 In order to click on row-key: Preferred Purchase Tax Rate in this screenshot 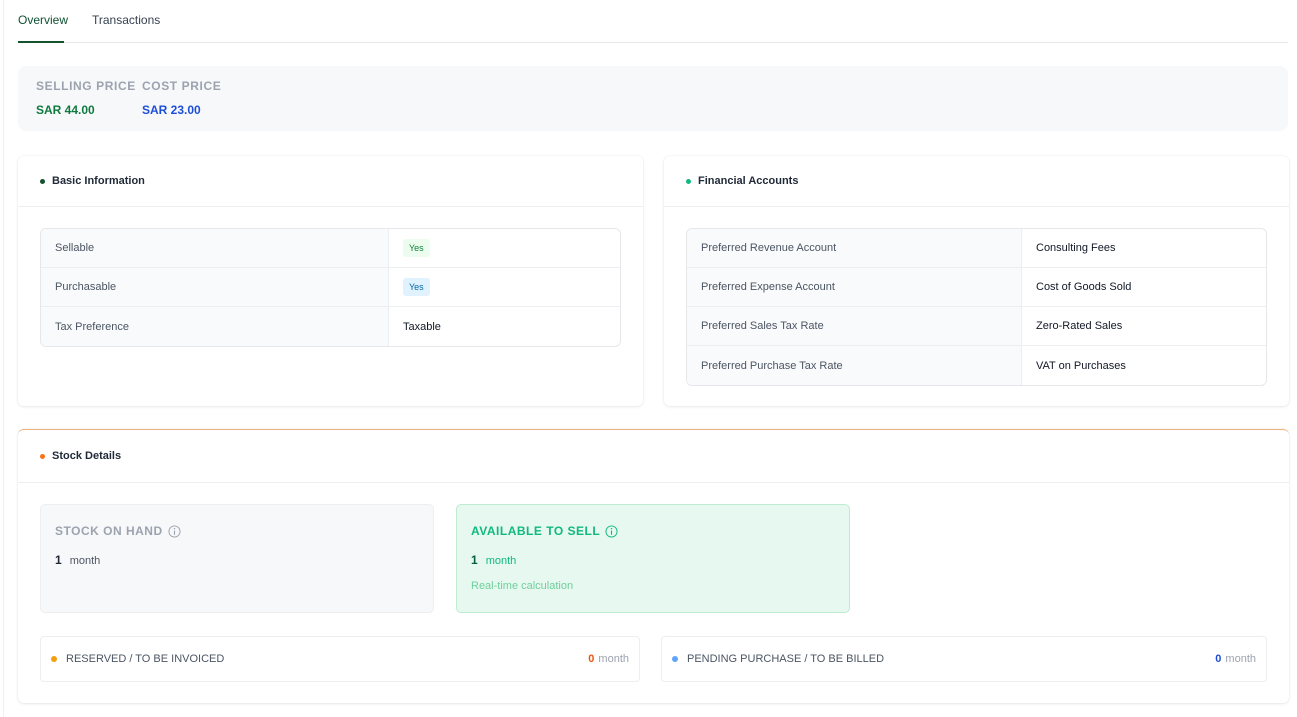, I will do `click(854, 365)`.